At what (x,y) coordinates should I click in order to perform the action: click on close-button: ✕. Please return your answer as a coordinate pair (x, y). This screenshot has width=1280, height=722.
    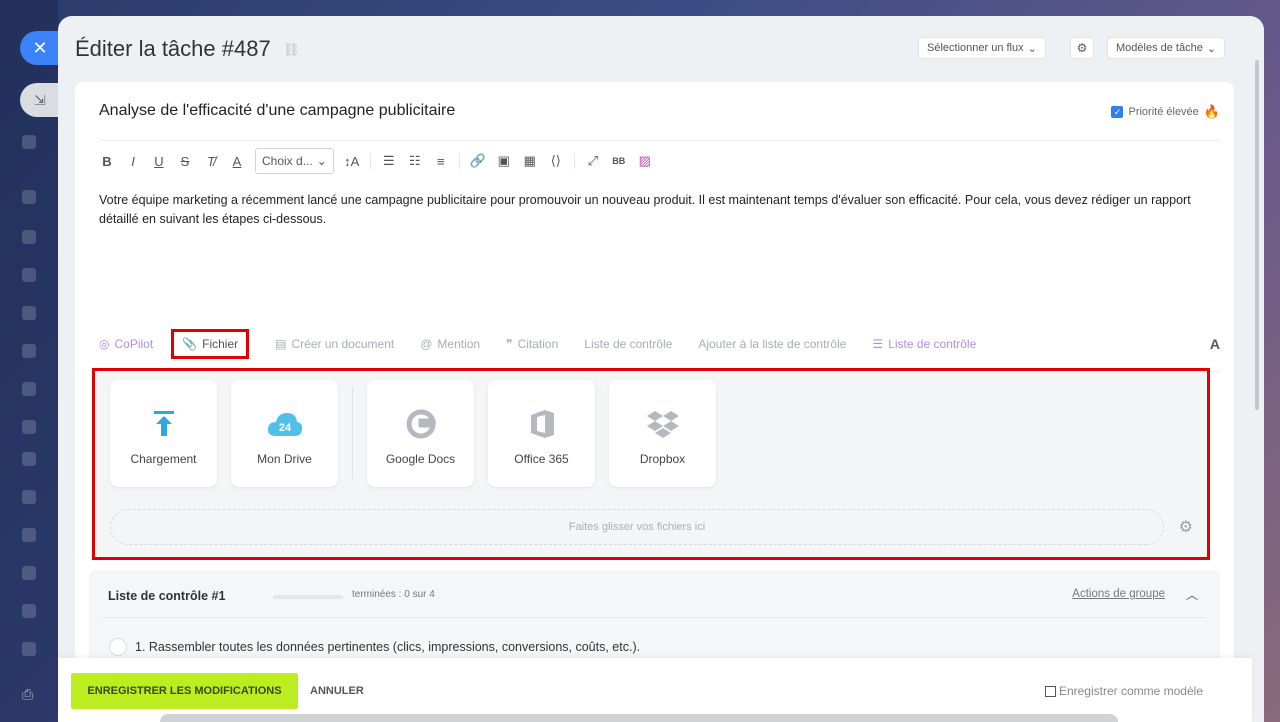
    Looking at the image, I should click on (40, 48).